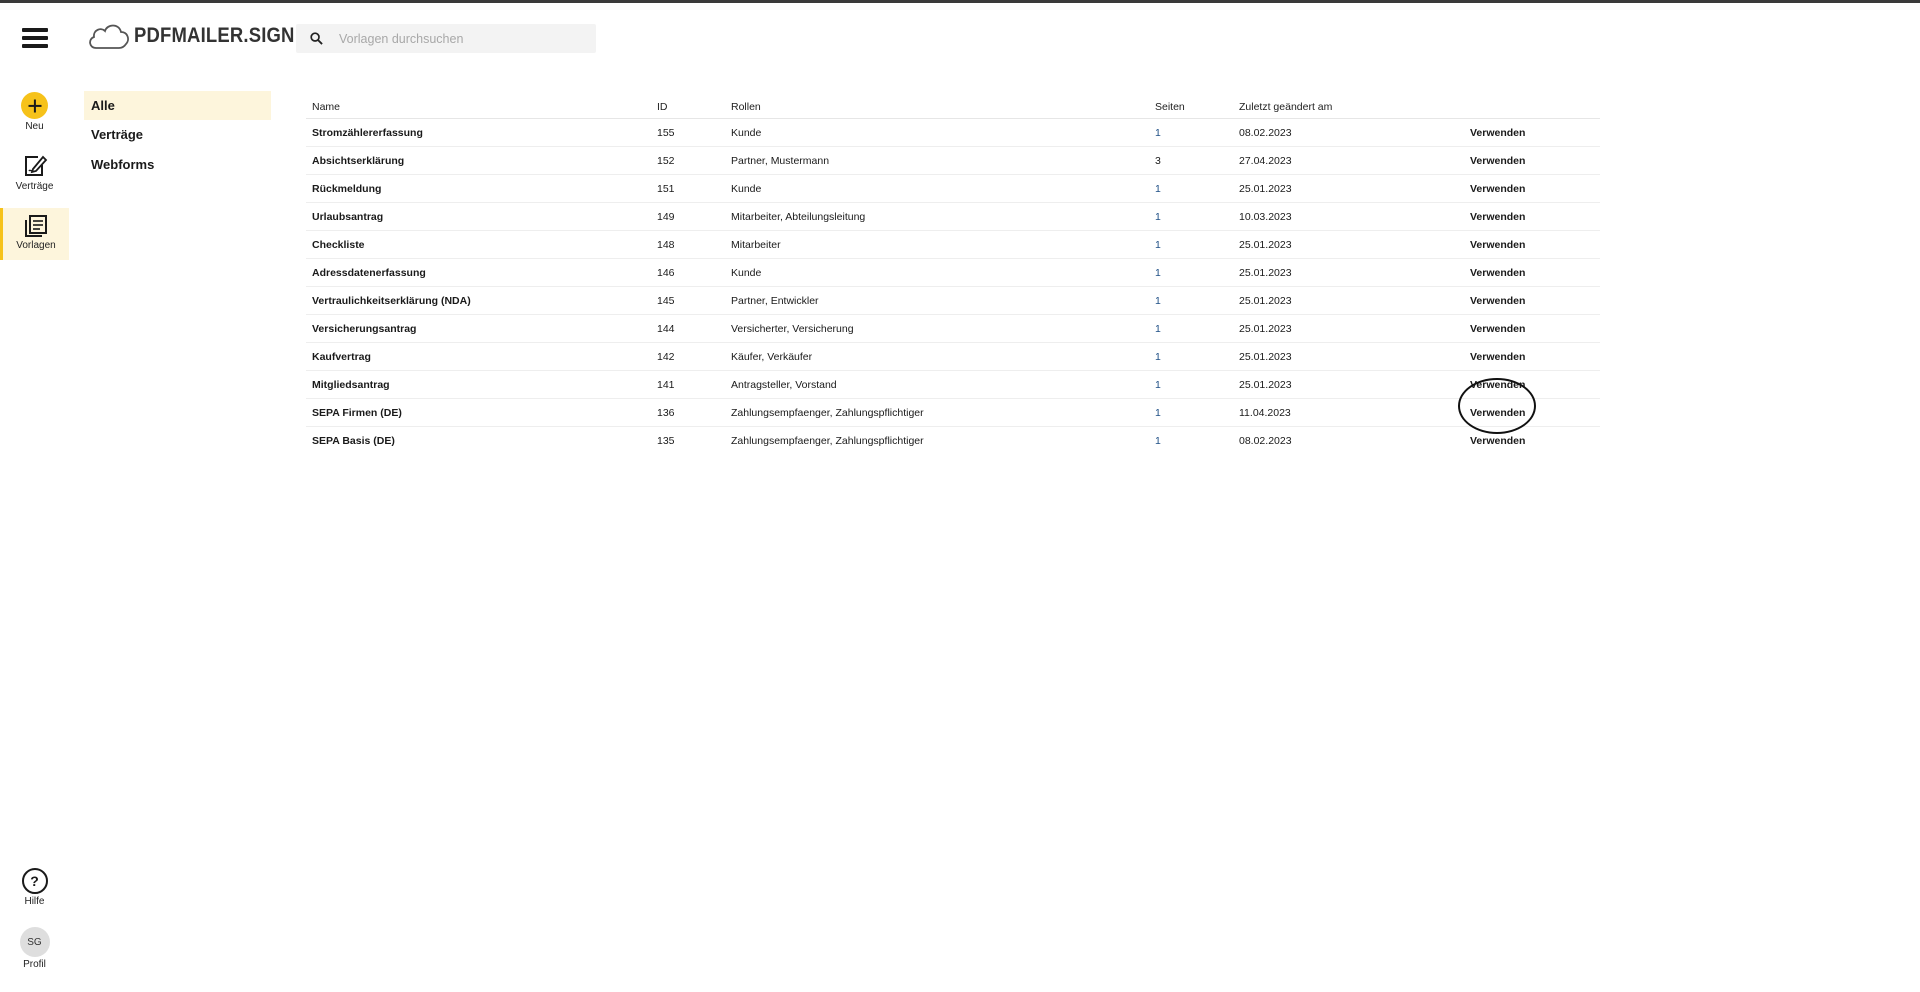 This screenshot has width=1920, height=992. Describe the element at coordinates (666, 188) in the screenshot. I see `row-id: 151` at that location.